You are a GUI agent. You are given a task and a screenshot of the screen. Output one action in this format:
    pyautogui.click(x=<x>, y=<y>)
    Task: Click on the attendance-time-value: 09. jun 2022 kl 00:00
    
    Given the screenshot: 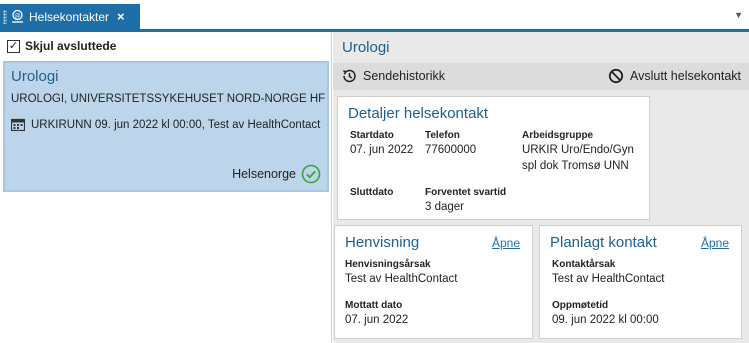 What is the action you would take?
    pyautogui.click(x=605, y=320)
    